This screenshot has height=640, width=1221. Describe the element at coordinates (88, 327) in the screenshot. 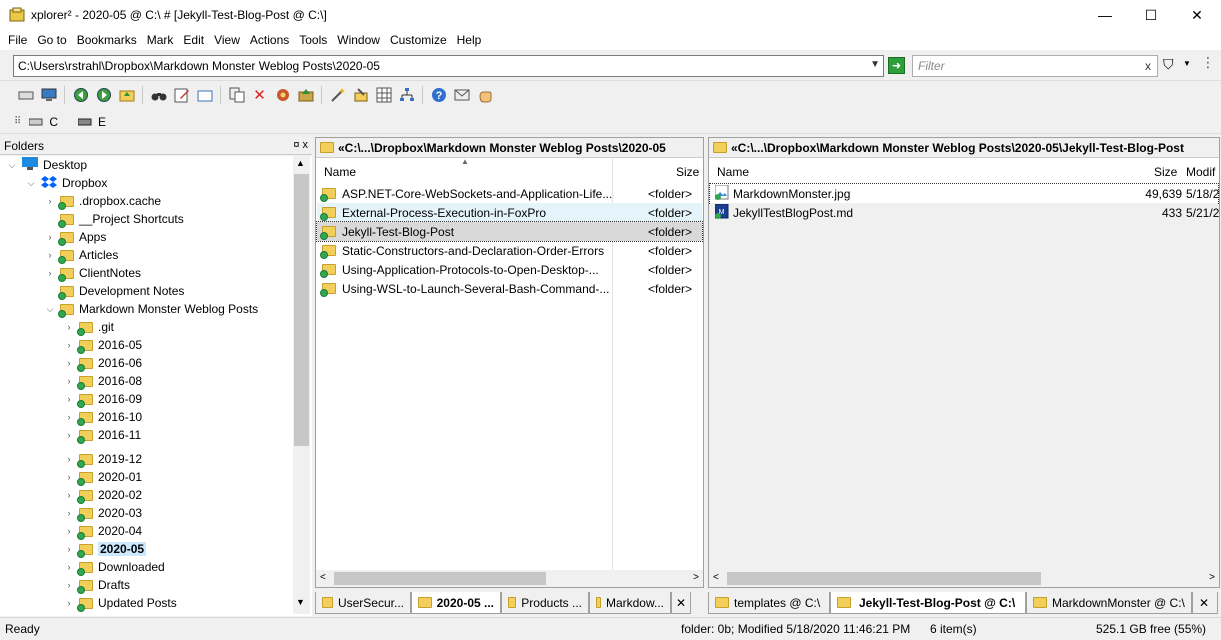

I see `tree-item: › .git` at that location.